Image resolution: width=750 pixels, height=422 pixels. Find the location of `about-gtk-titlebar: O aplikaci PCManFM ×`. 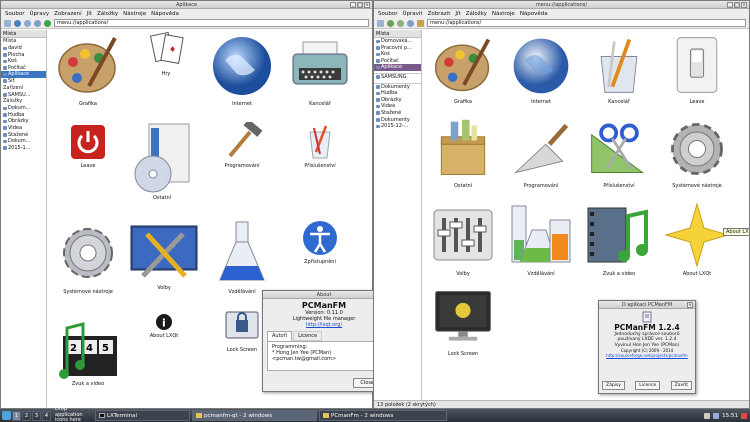

about-gtk-titlebar: O aplikaci PCManFM × is located at coordinates (647, 305).